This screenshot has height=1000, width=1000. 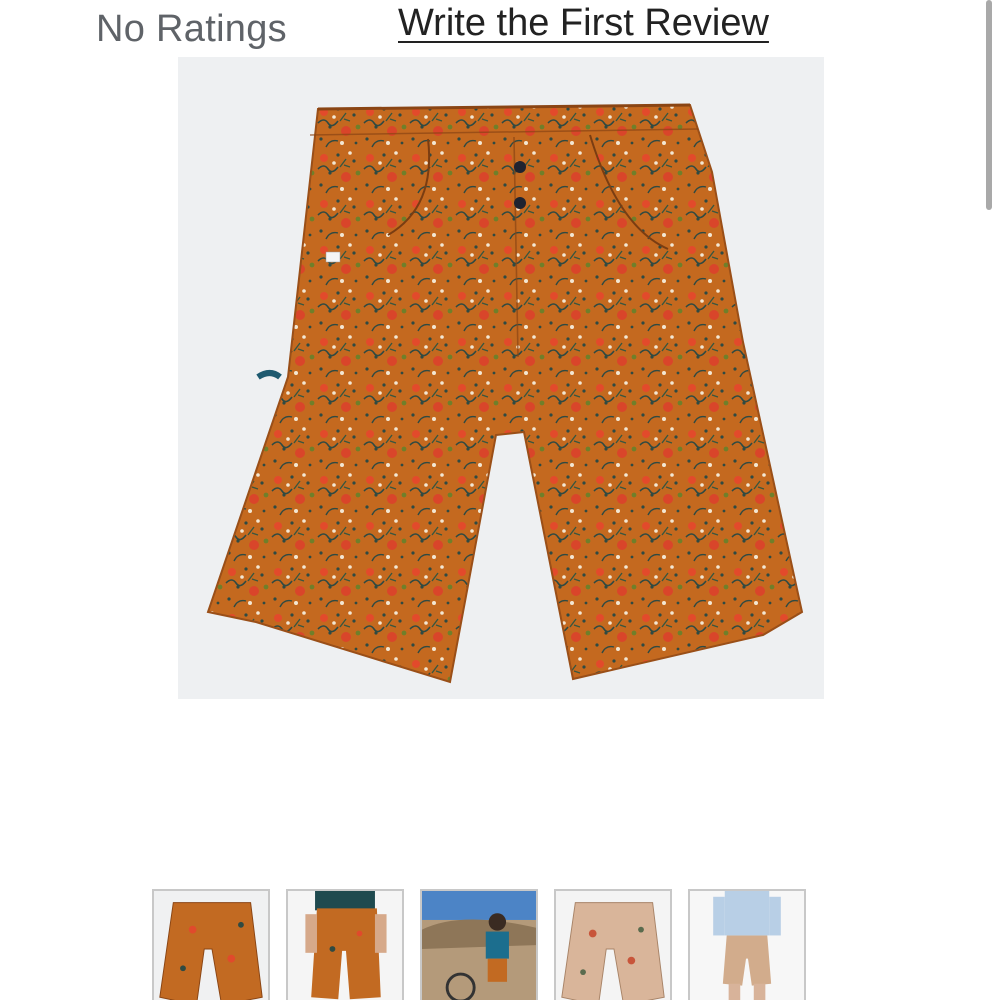 What do you see at coordinates (989, 105) in the screenshot?
I see `scrollbar` at bounding box center [989, 105].